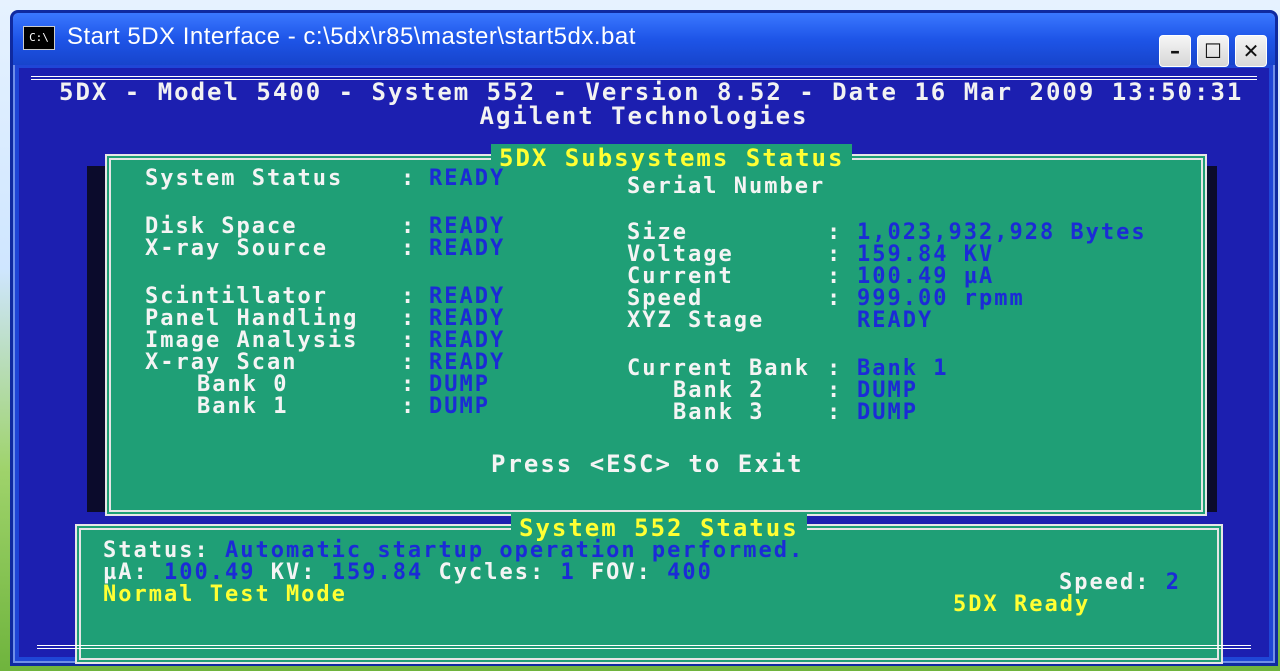 This screenshot has height=671, width=1280. Describe the element at coordinates (1022, 604) in the screenshot. I see `ready-indicator: 5DX Ready` at that location.